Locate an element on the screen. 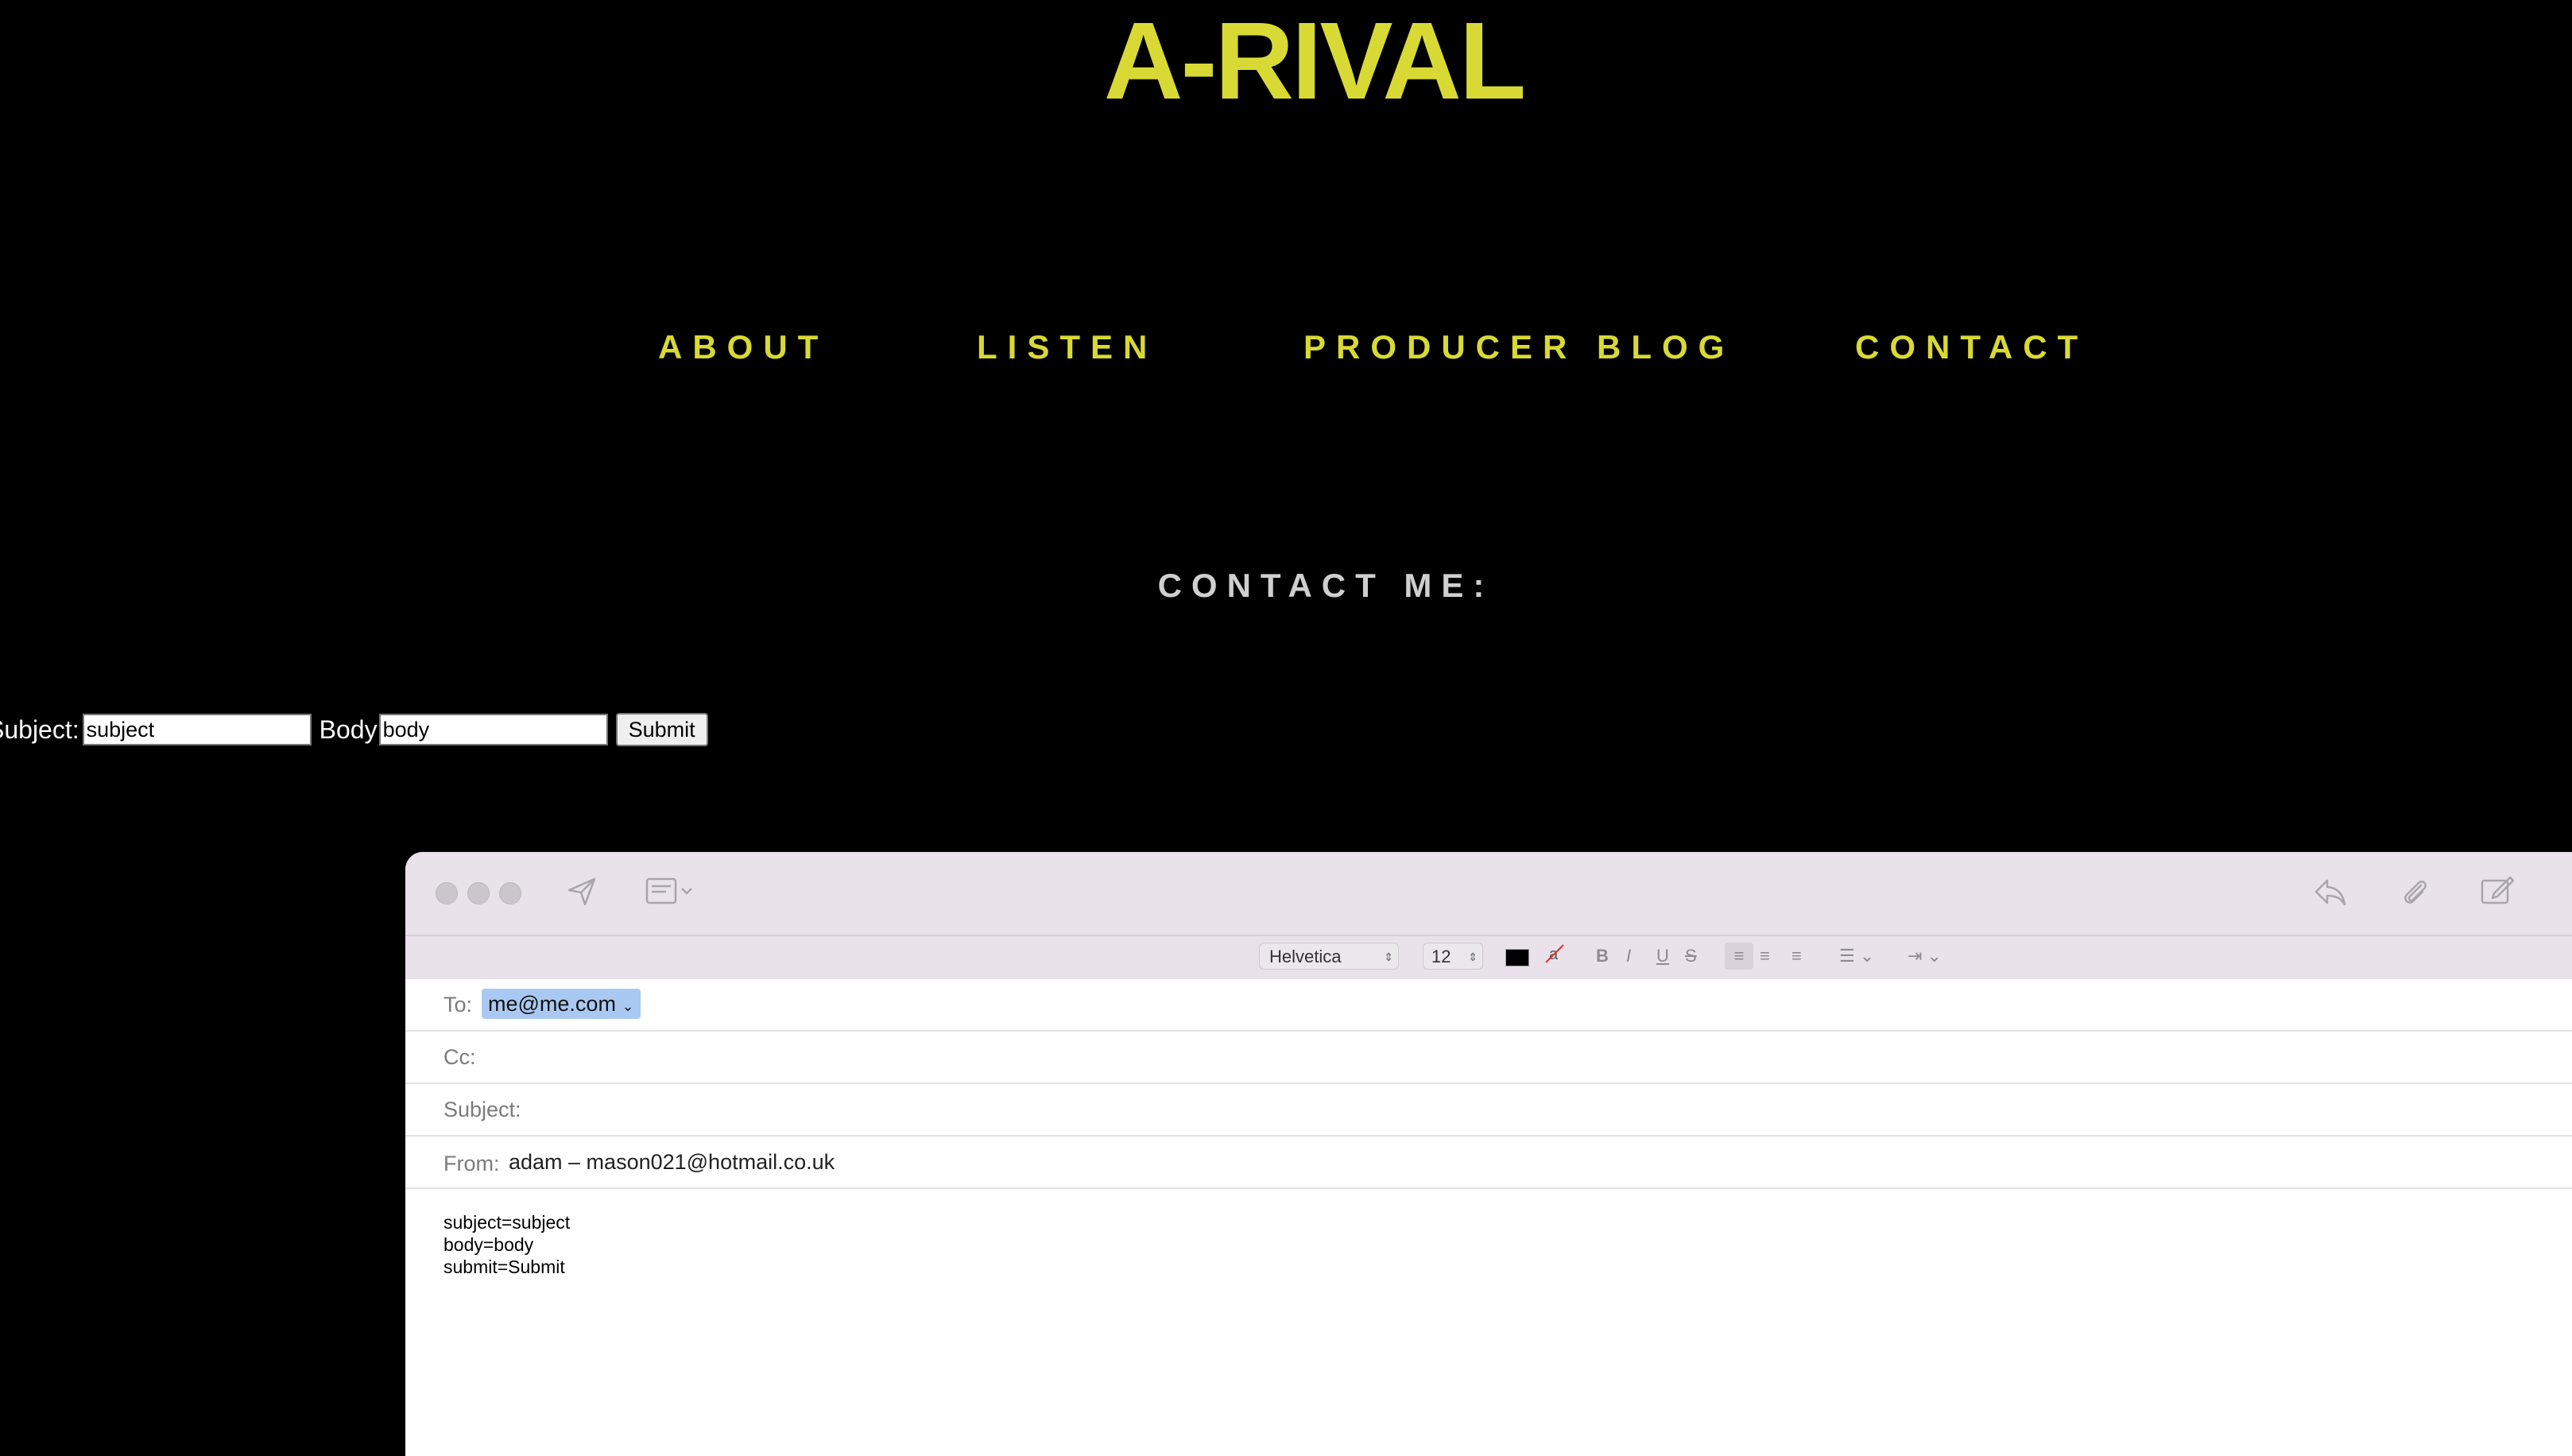  body-label: Body is located at coordinates (348, 729).